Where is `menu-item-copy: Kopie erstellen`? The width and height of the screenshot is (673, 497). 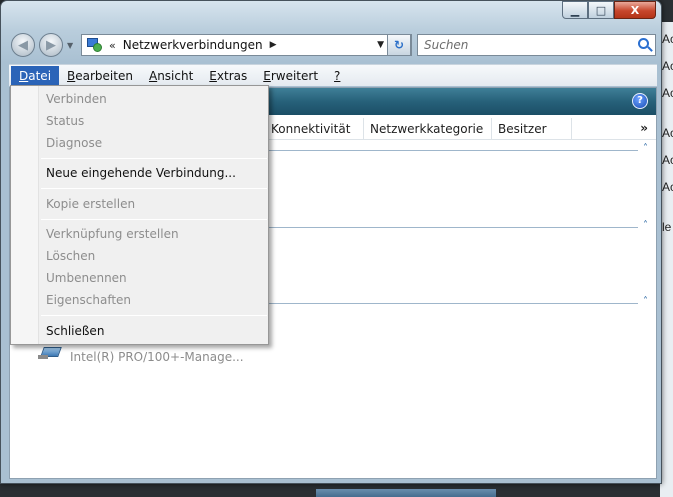 menu-item-copy: Kopie erstellen is located at coordinates (90, 204).